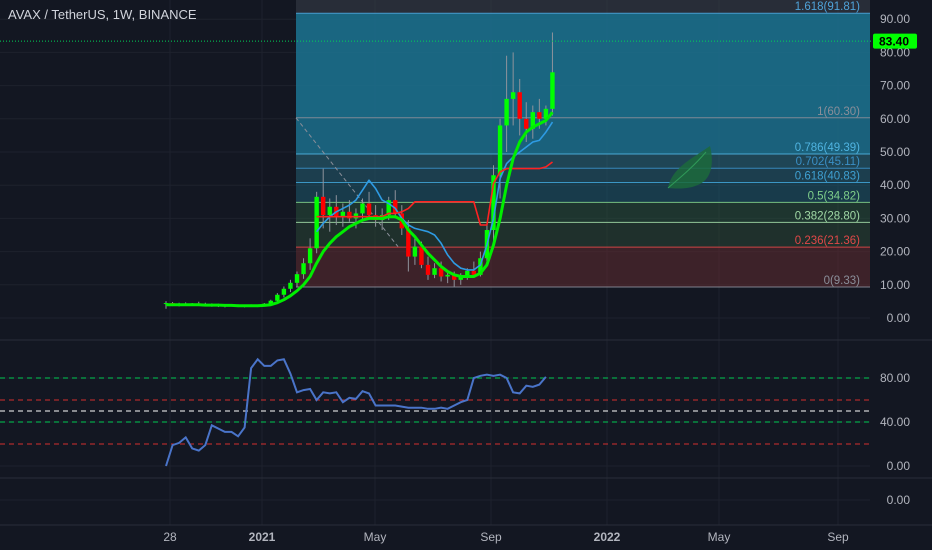 This screenshot has height=550, width=932. I want to click on fib-label: 0(9.33), so click(842, 281).